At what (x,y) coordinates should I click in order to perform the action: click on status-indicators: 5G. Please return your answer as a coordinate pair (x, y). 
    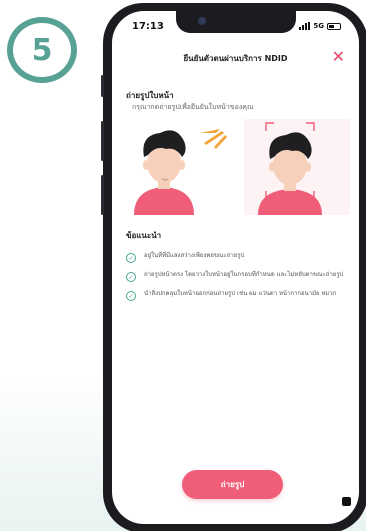
    Looking at the image, I should click on (320, 26).